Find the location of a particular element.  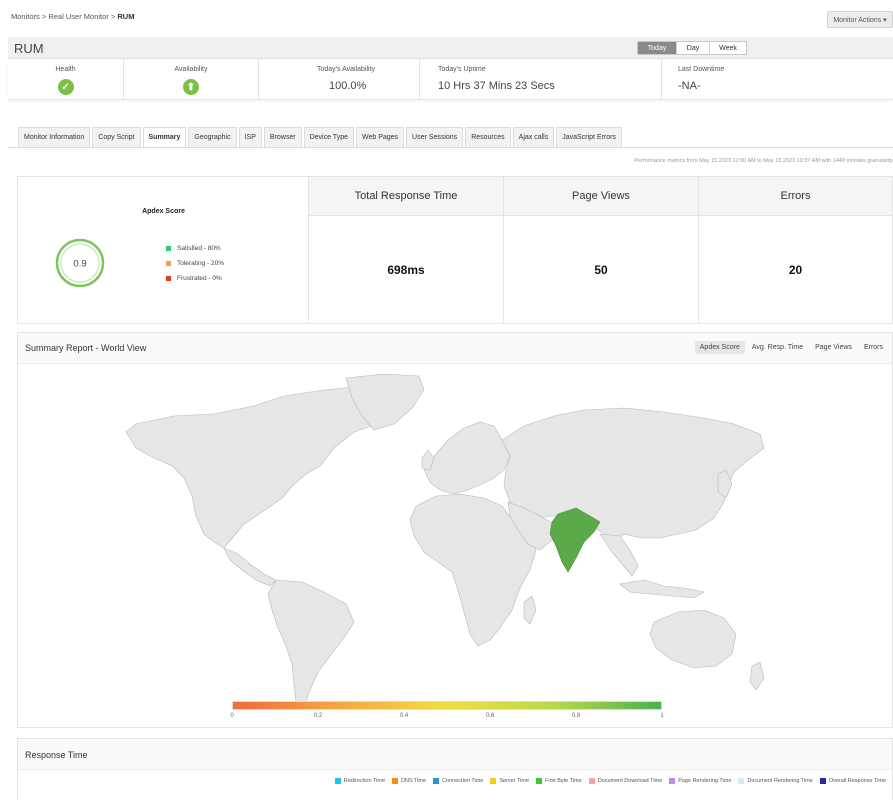

view-tab-avg-resp-time: Avg. Resp. Time is located at coordinates (777, 347).